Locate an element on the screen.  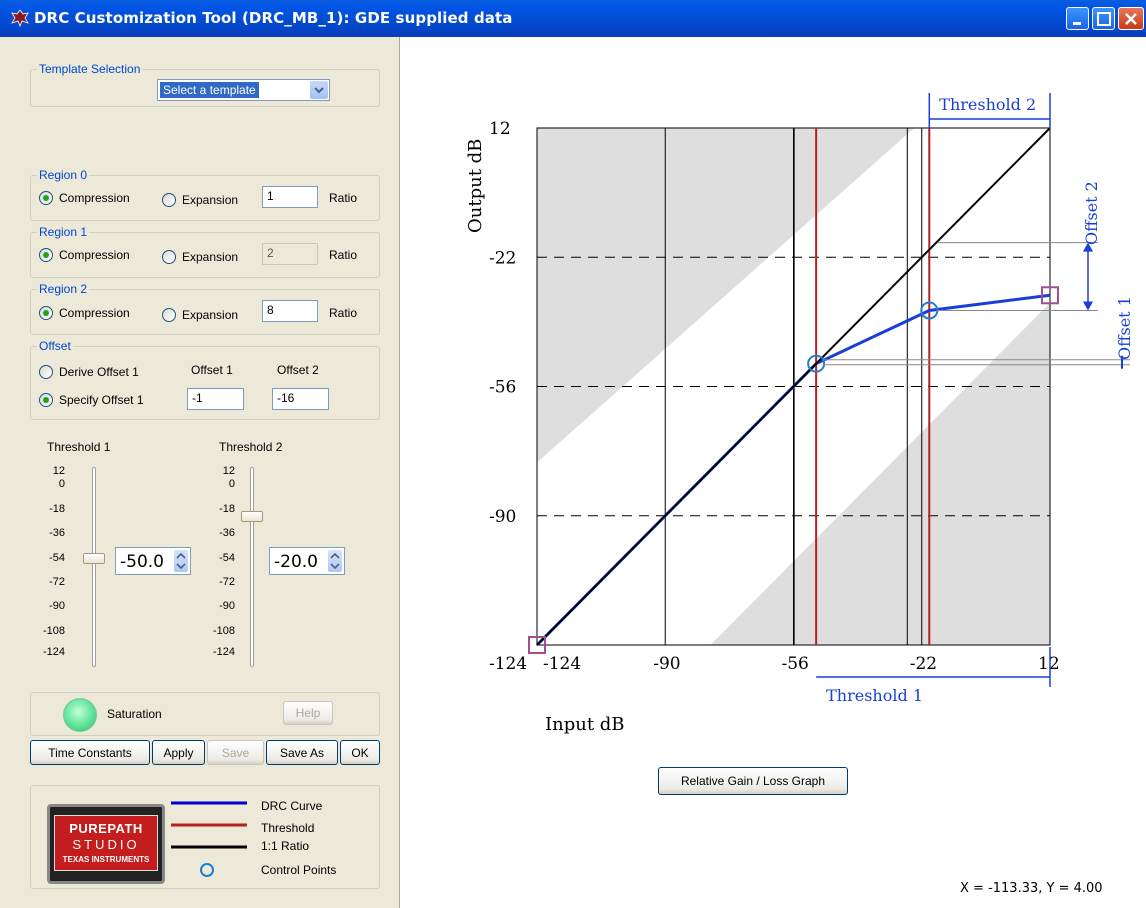
offset-1-input: -1 is located at coordinates (215, 399).